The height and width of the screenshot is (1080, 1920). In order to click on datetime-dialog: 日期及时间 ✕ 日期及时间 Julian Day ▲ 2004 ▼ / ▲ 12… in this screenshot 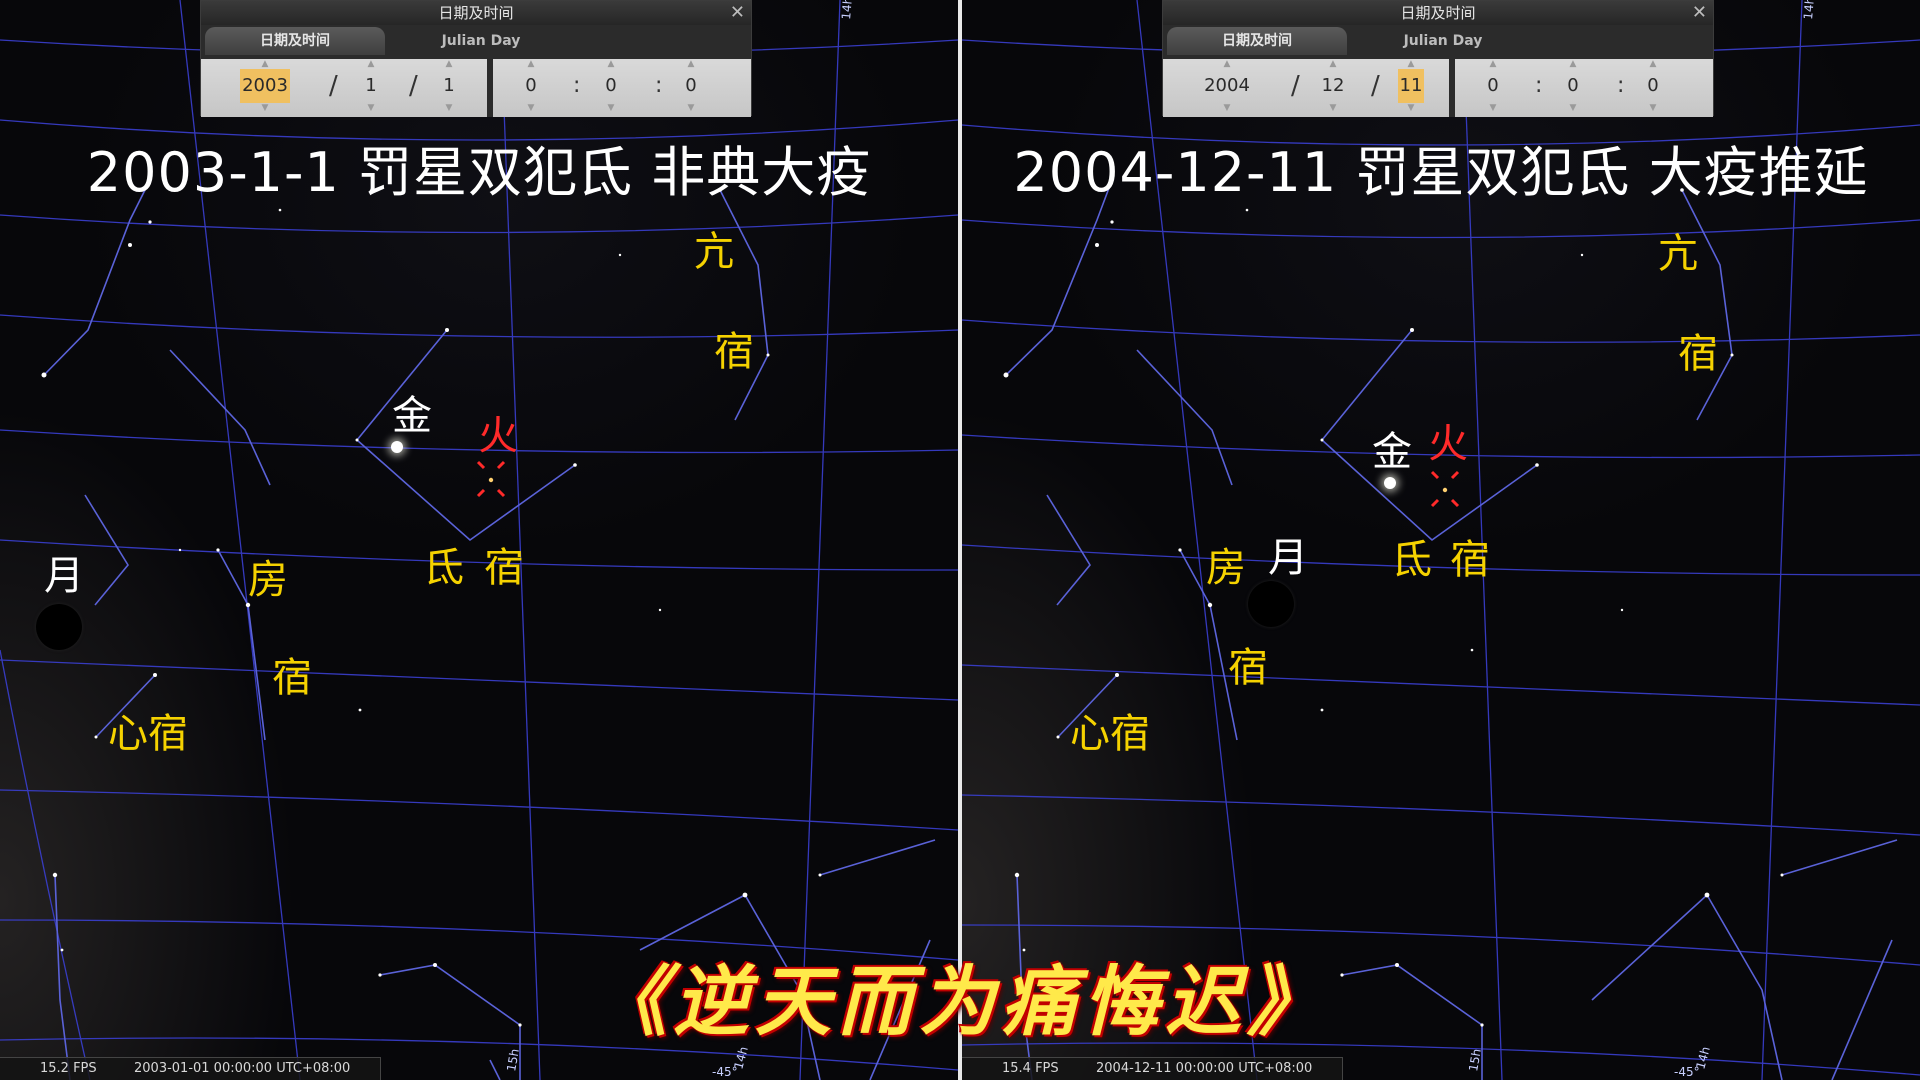, I will do `click(1438, 58)`.